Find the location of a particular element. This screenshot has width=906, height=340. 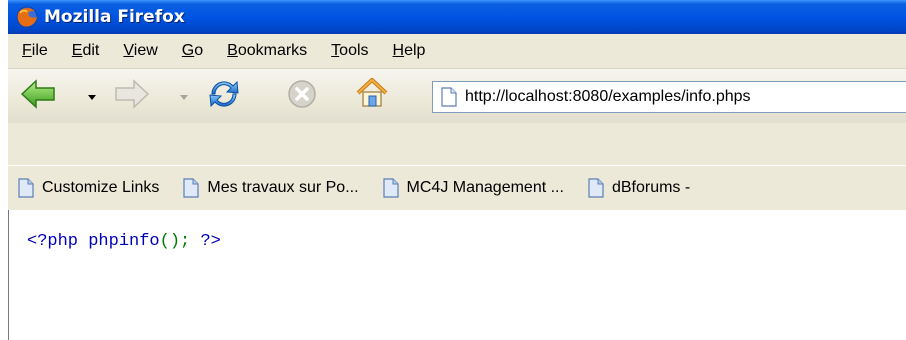

back-arrow-icon is located at coordinates (38, 96).